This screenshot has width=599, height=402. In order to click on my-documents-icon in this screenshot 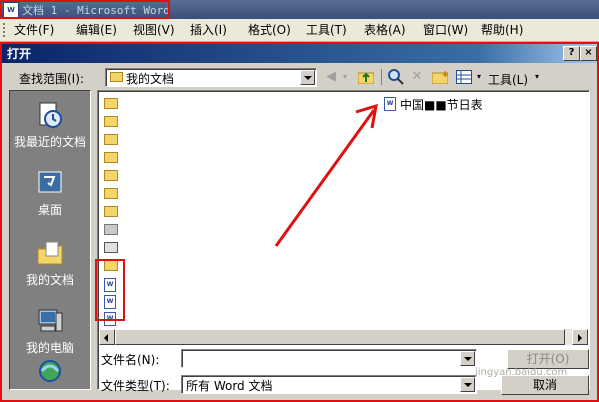, I will do `click(50, 253)`.